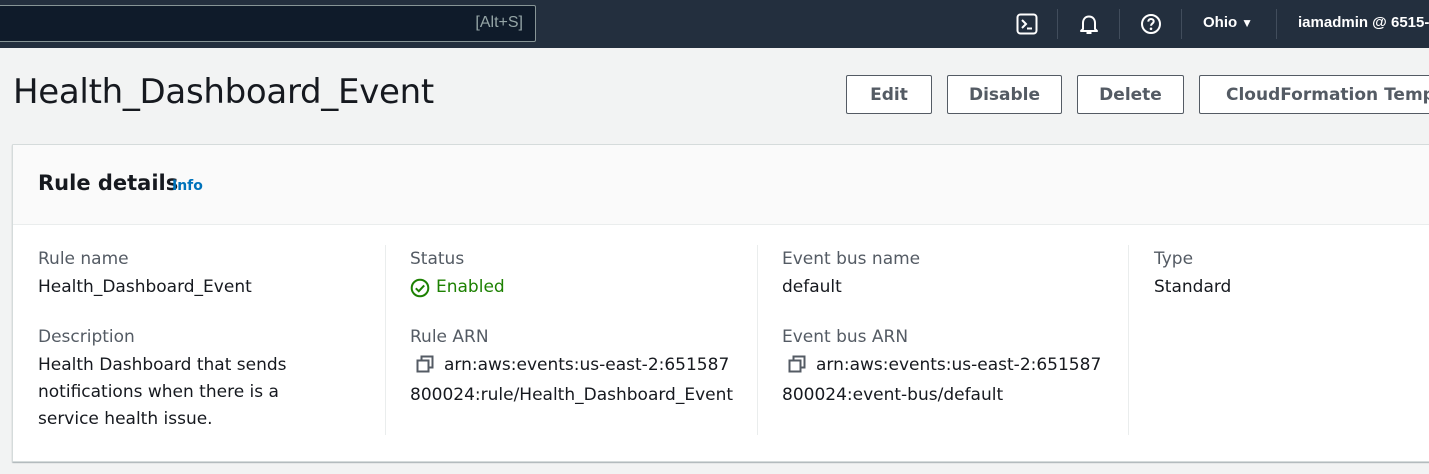 This screenshot has height=474, width=1429. I want to click on event-bus-arn-label: Event bus ARN, so click(845, 337).